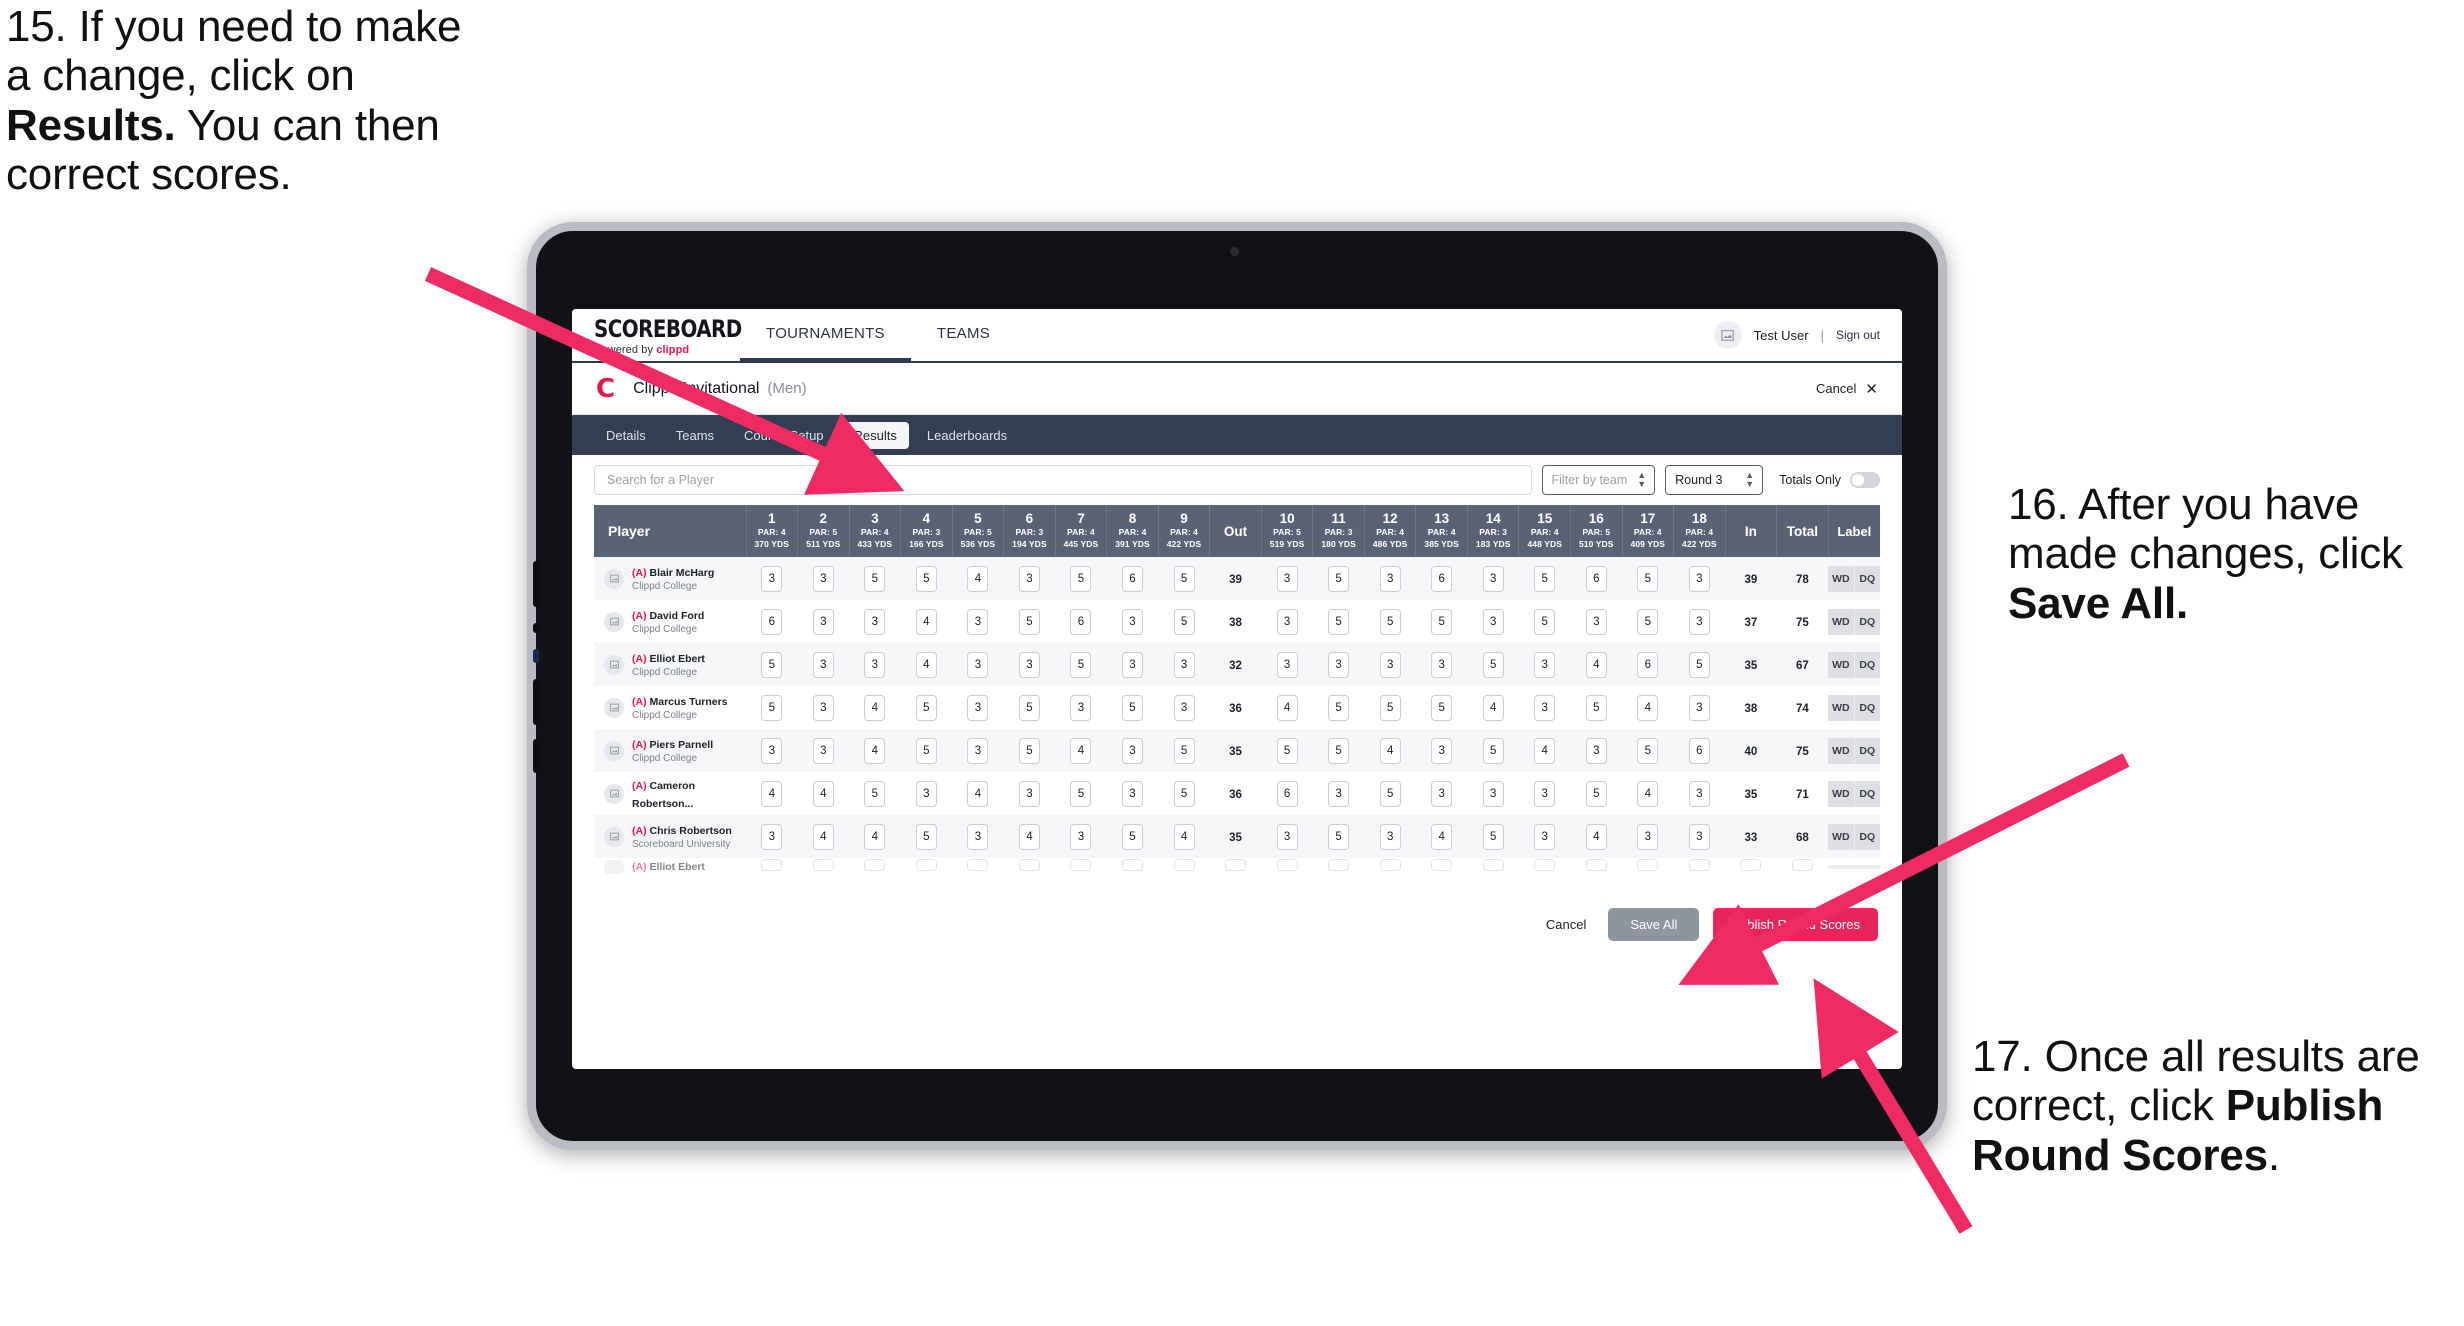  What do you see at coordinates (1566, 924) in the screenshot?
I see `footer-cancel-button: Cancel` at bounding box center [1566, 924].